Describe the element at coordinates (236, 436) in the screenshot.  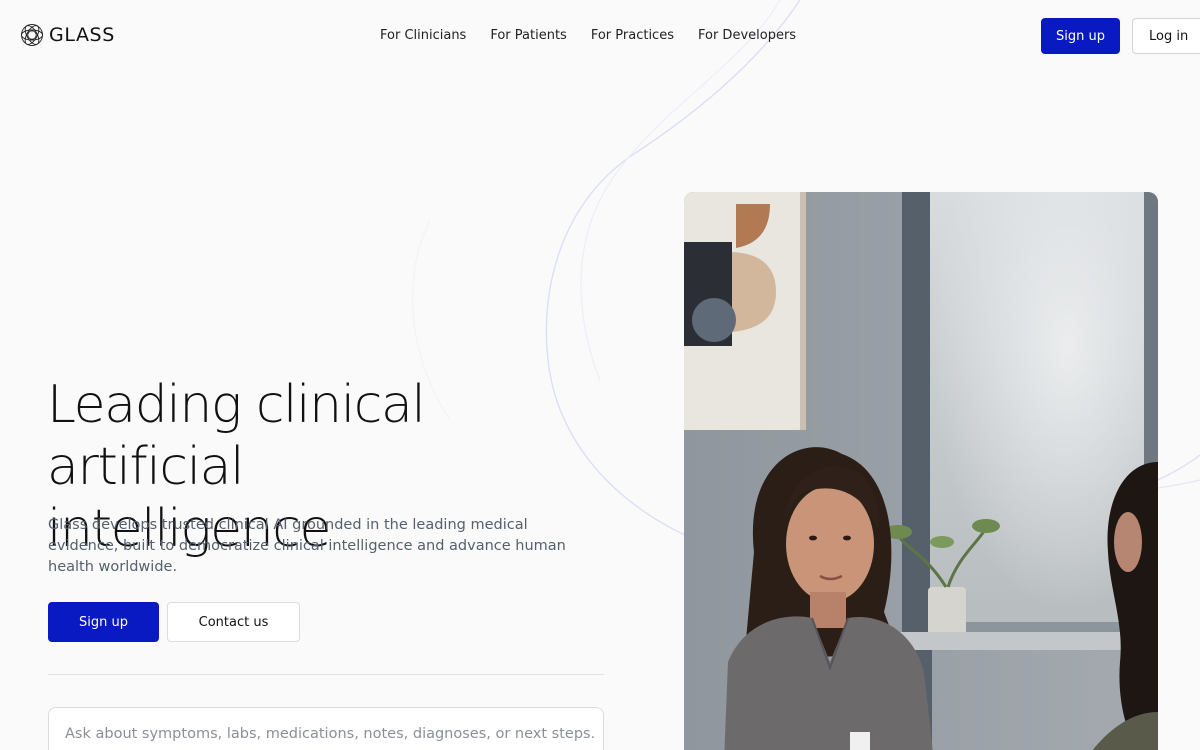
I see `hero-title-line-1: Leading clinical artificial` at that location.